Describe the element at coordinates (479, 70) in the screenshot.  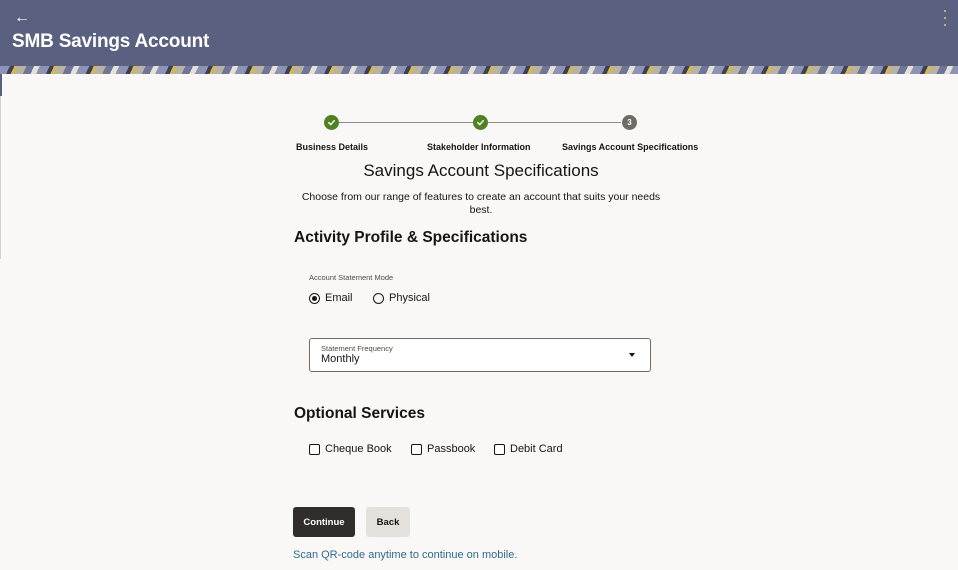
I see `decorative-banner` at that location.